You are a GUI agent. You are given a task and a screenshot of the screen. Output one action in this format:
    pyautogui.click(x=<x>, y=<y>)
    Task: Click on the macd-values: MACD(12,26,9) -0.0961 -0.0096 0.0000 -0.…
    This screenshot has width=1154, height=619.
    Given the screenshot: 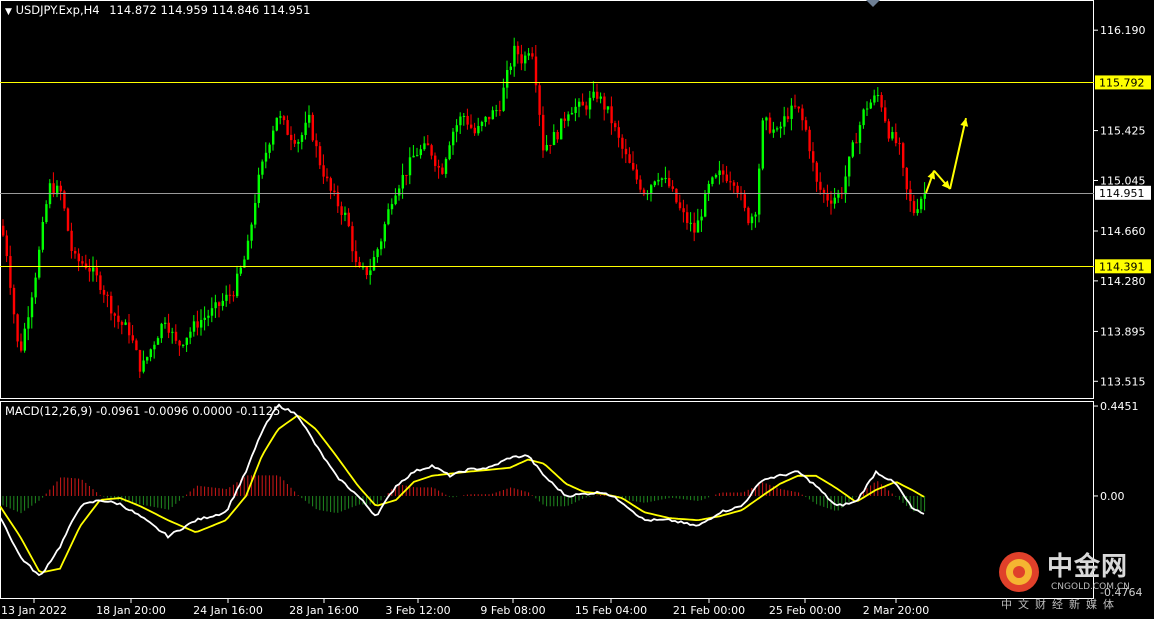 What is the action you would take?
    pyautogui.click(x=143, y=411)
    